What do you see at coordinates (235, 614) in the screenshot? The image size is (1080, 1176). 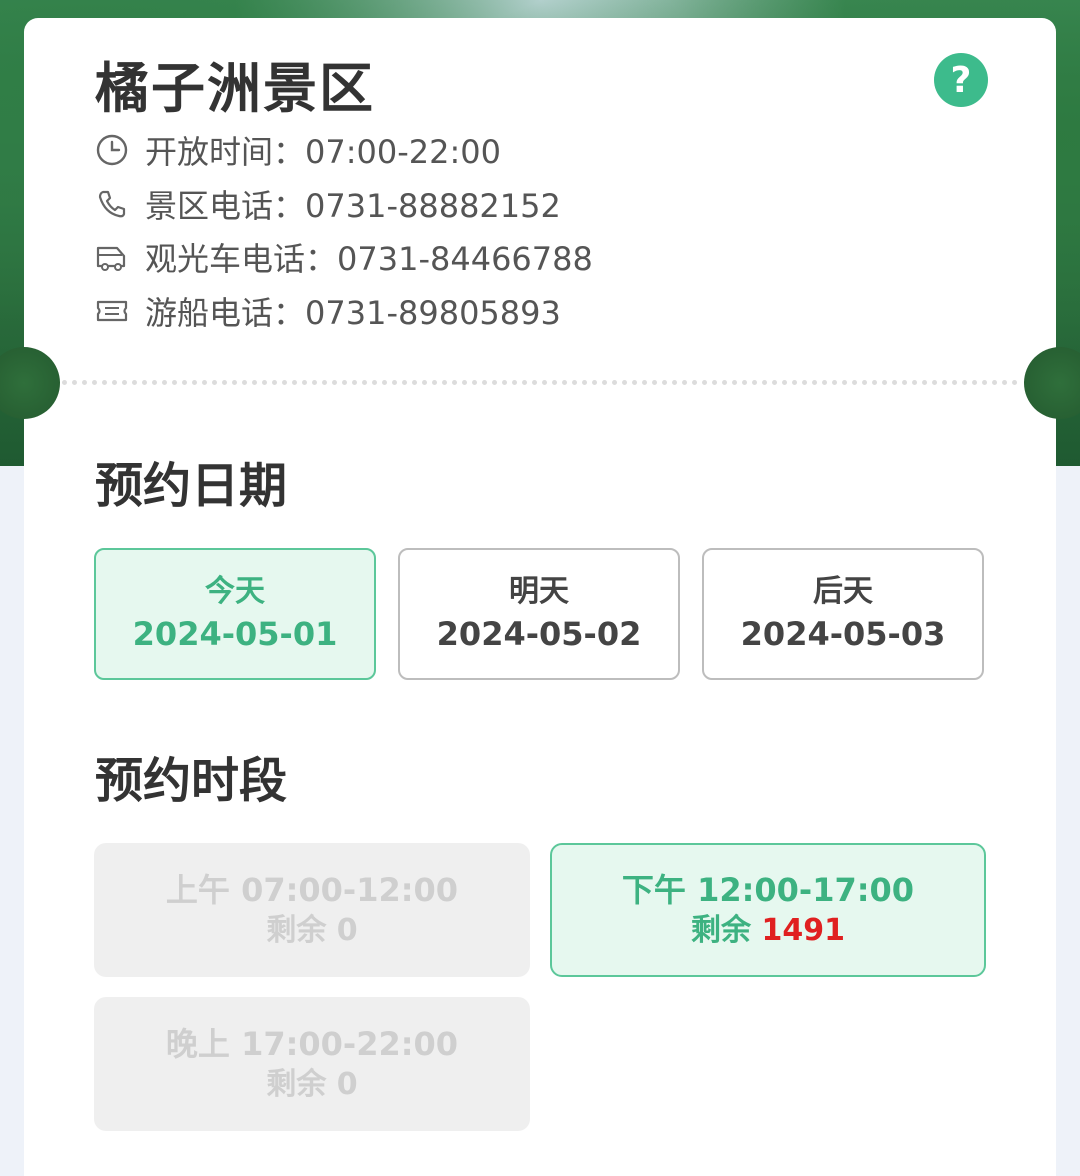 I see `date-option-today: 今天 2024-05-01` at bounding box center [235, 614].